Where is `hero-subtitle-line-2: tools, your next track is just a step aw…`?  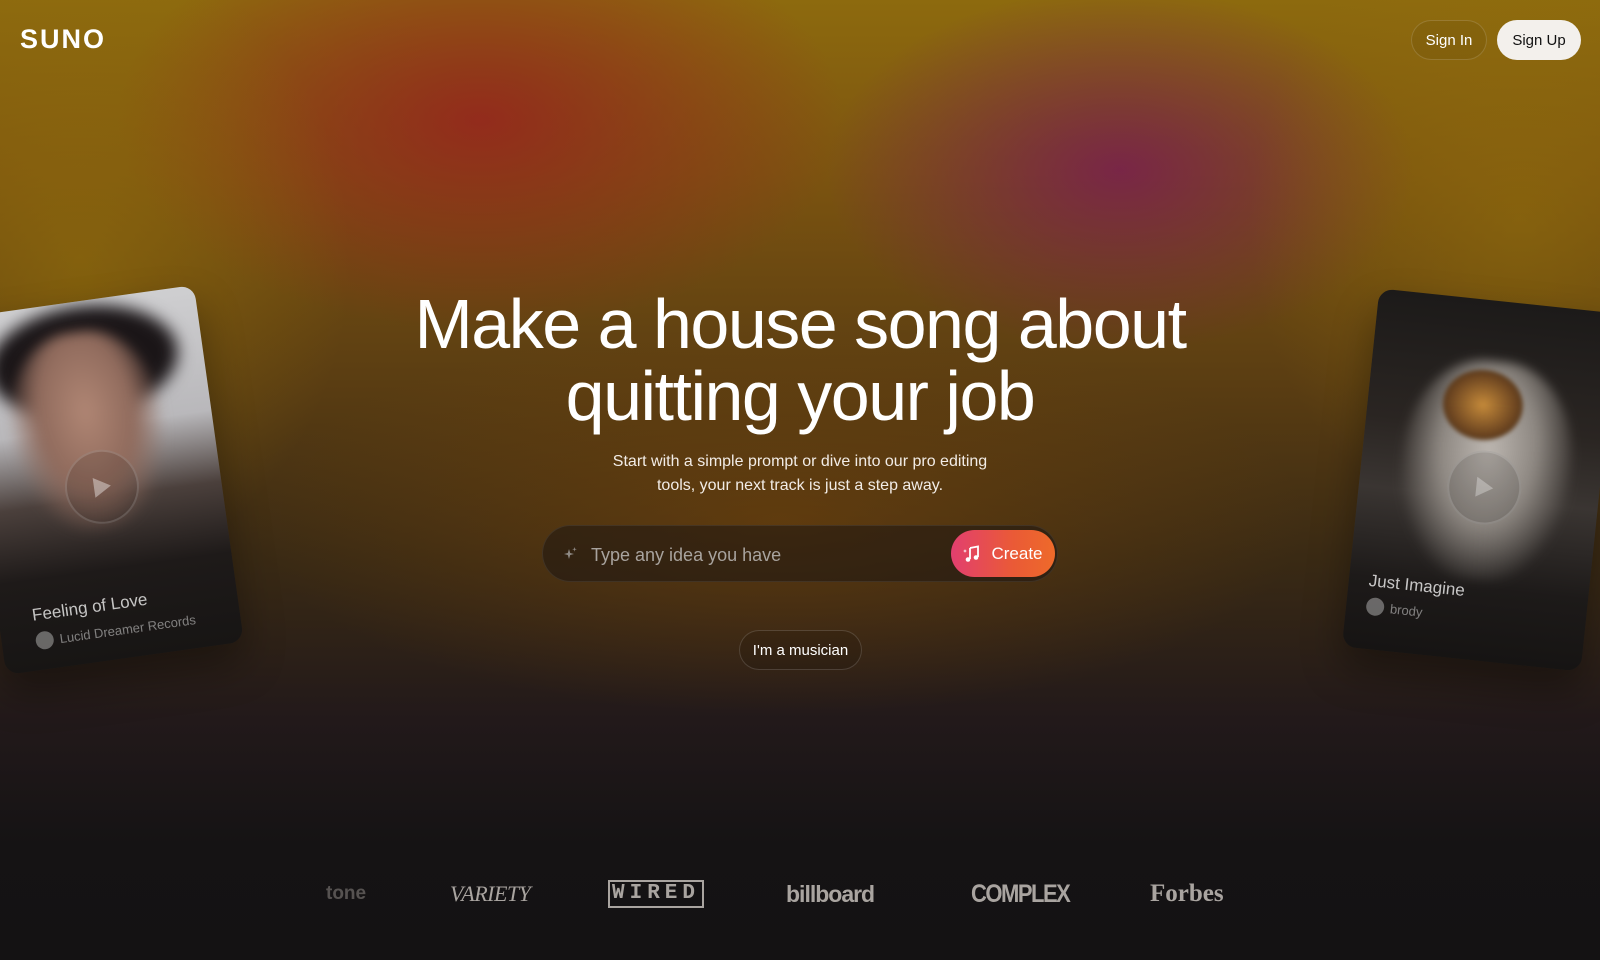
hero-subtitle-line-2: tools, your next track is just a step aw… is located at coordinates (800, 485).